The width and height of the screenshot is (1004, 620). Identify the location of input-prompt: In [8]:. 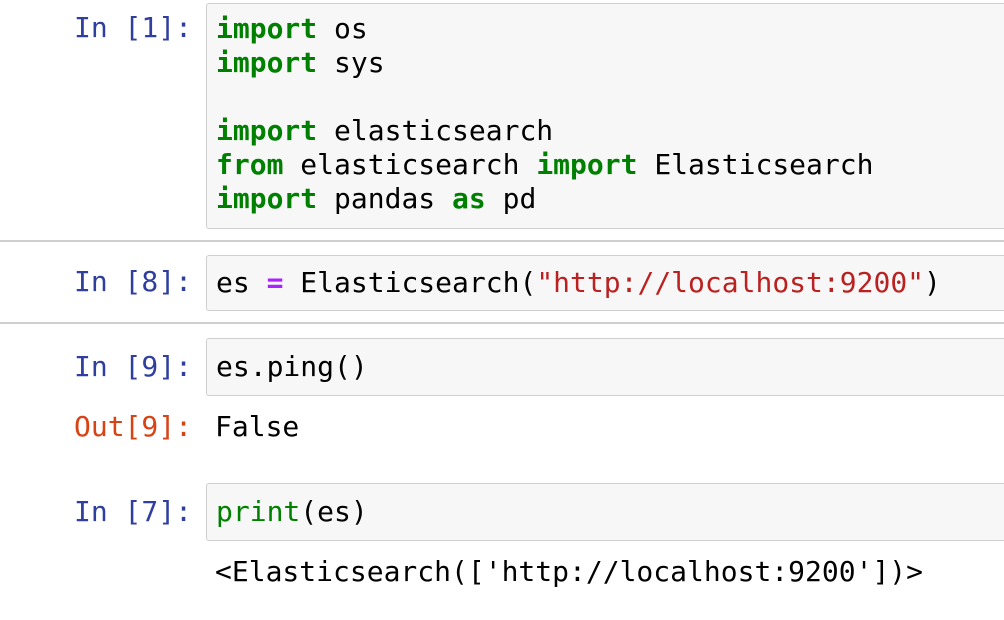
(132, 281).